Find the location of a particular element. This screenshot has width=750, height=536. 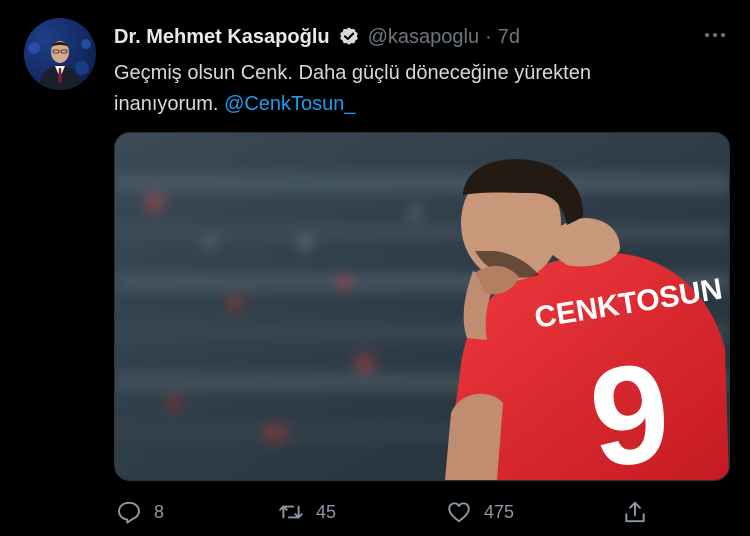

author-avatar is located at coordinates (60, 54).